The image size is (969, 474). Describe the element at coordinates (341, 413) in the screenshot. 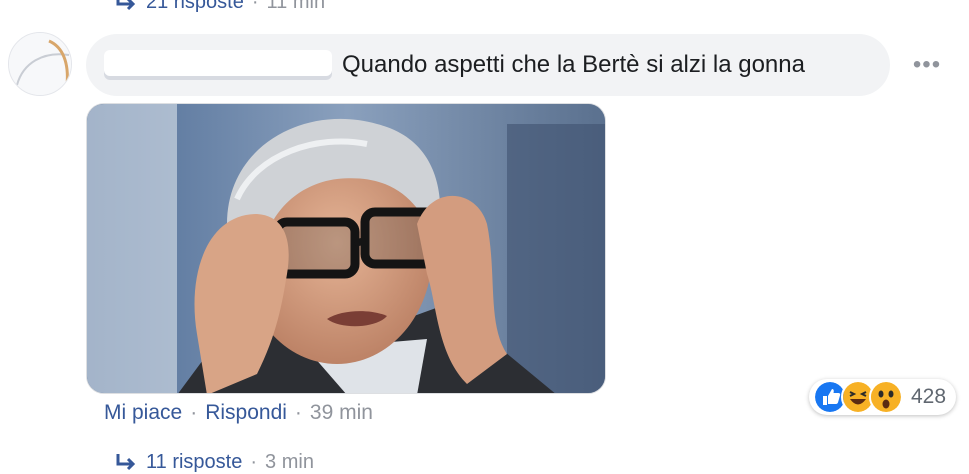

I see `comment-time: 39 min` at that location.